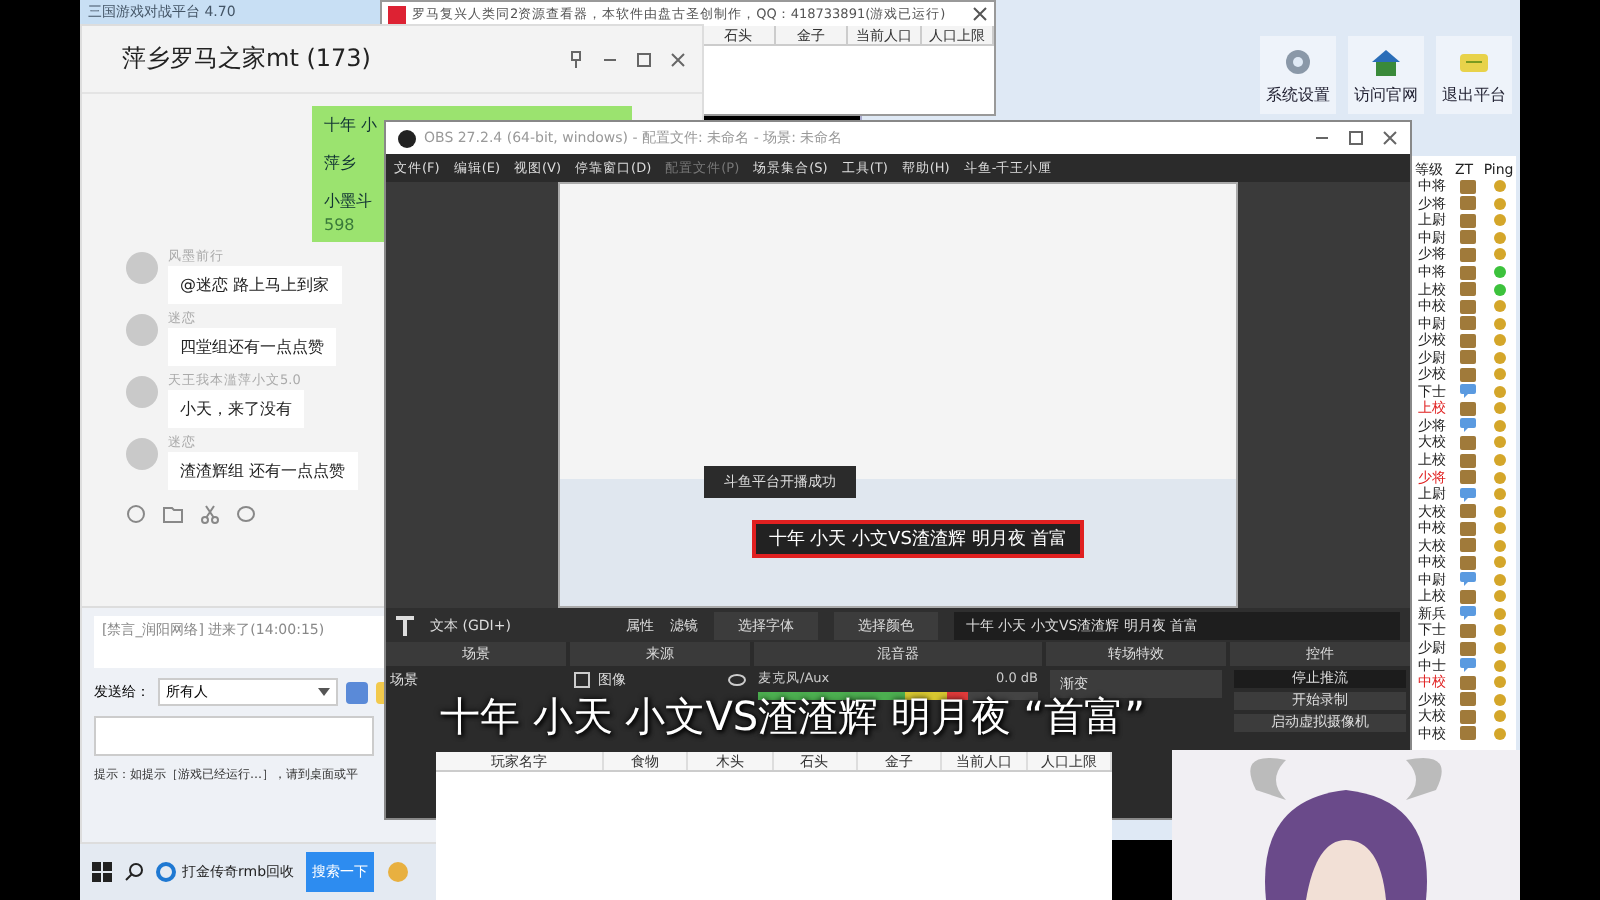 The height and width of the screenshot is (900, 1600). I want to click on message-text: 小墨斗, so click(348, 201).